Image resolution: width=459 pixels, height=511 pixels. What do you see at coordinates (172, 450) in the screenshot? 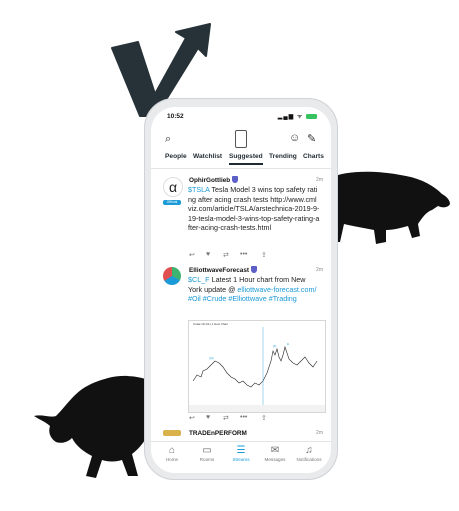
I see `home-icon: ⌂` at bounding box center [172, 450].